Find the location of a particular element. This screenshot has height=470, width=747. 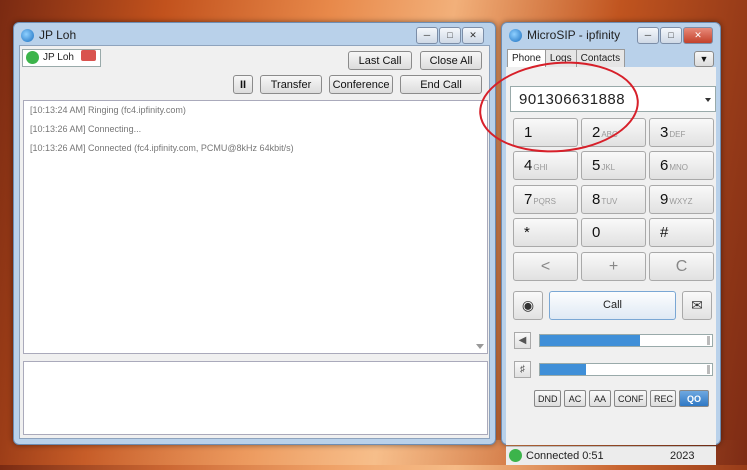

pause-button: II is located at coordinates (243, 84).